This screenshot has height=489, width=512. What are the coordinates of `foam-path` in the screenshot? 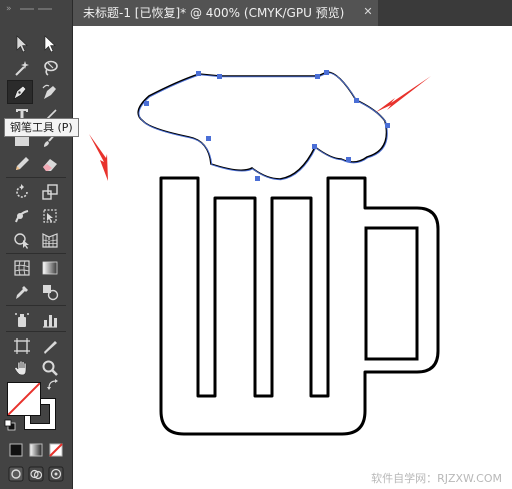 It's located at (262, 125).